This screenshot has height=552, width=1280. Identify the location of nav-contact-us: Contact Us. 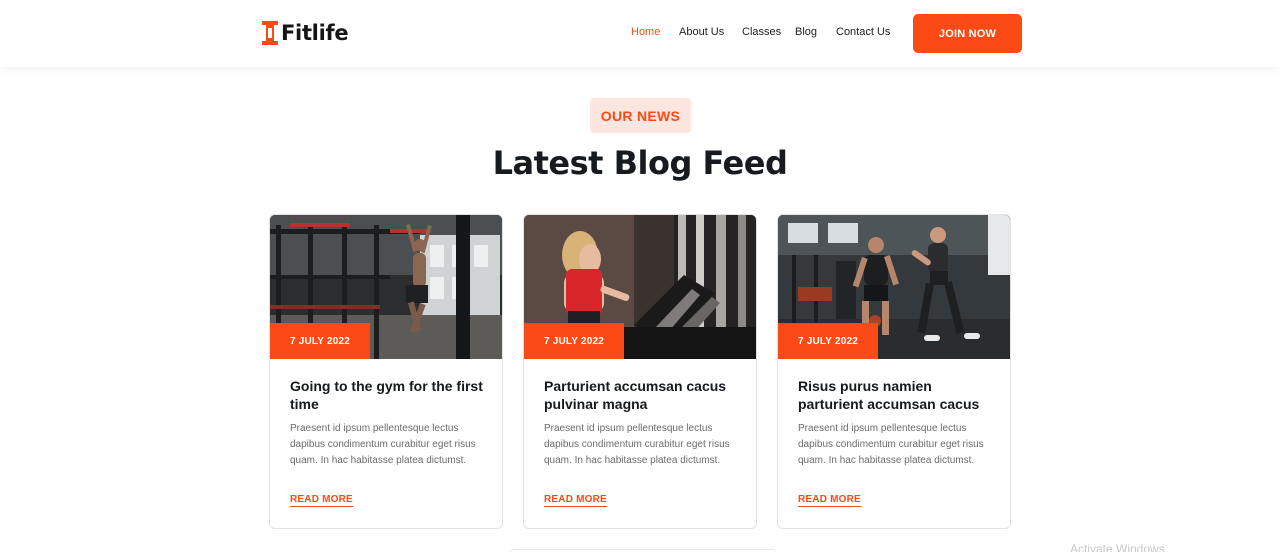
(863, 32).